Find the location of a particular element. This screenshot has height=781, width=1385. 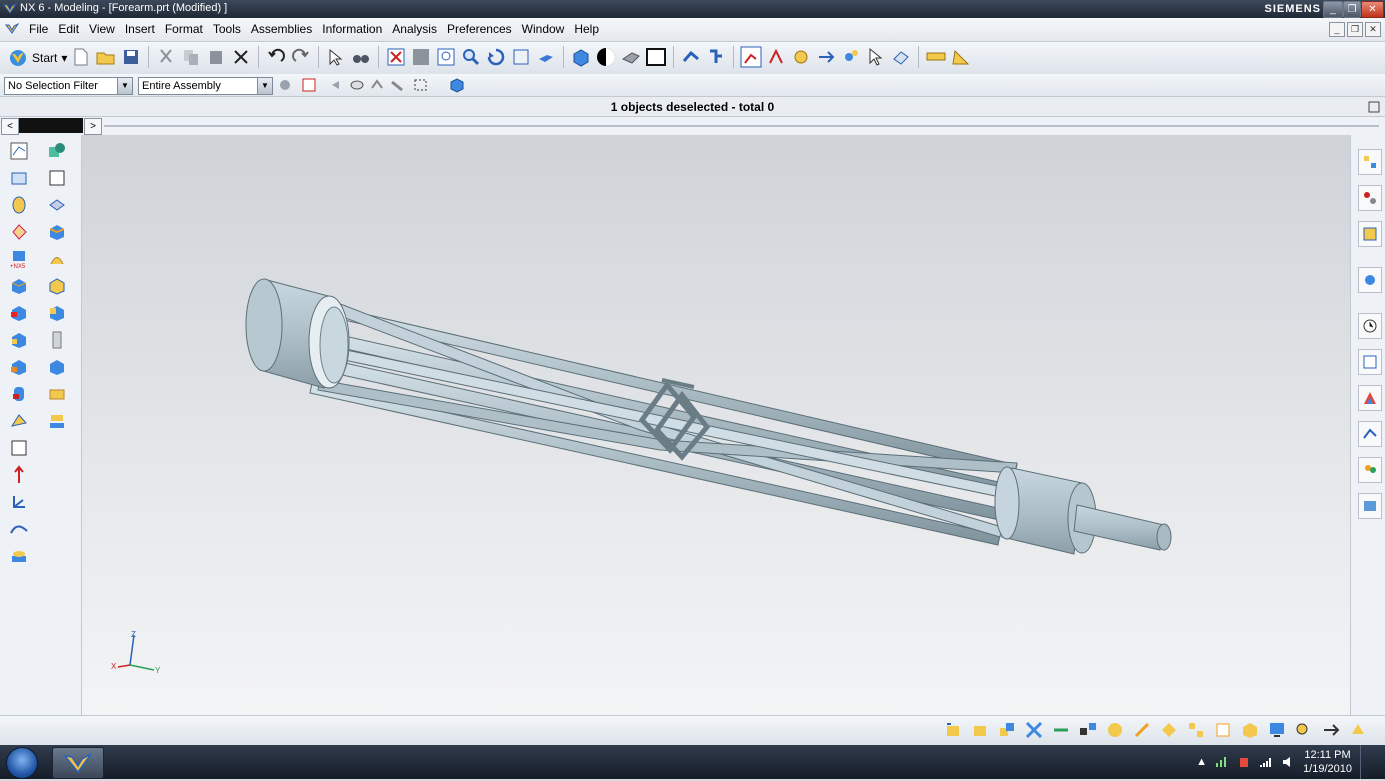

doc-minimize-button: _ is located at coordinates (1337, 29).